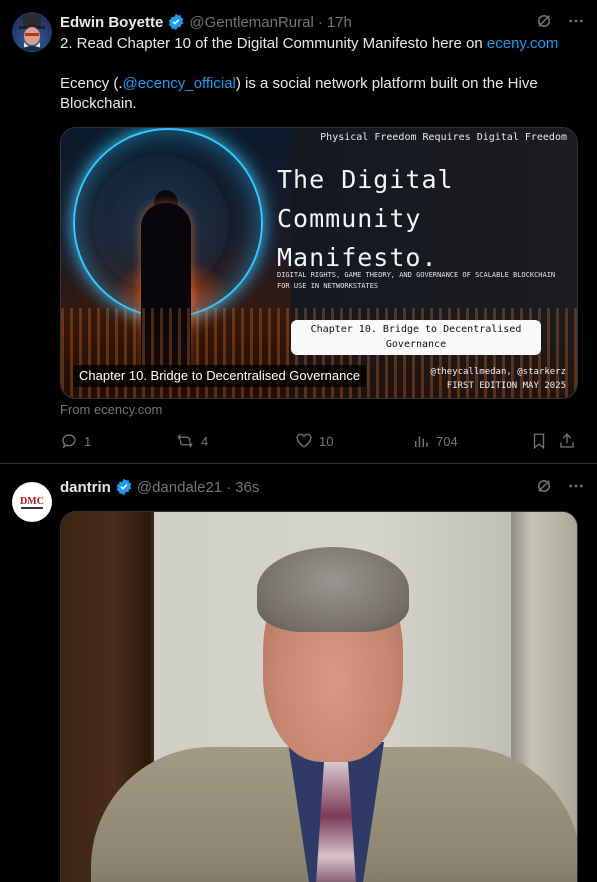  I want to click on chapter-pill-line: Chapter 10. Bridge to Decentralised, so click(416, 329).